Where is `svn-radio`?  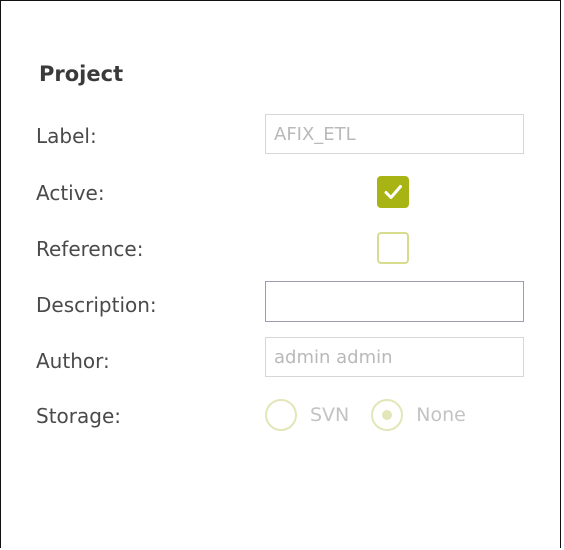 svn-radio is located at coordinates (281, 415).